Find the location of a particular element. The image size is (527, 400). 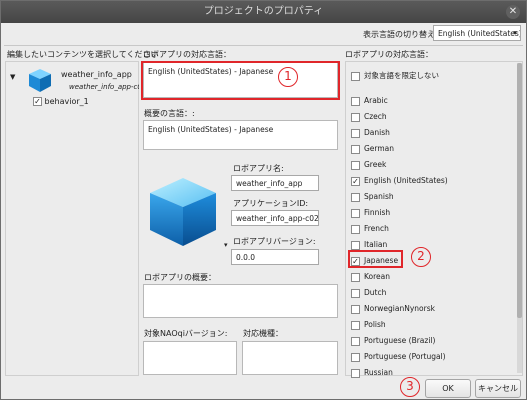

language-label: Portuguese (Portugal) is located at coordinates (405, 356).